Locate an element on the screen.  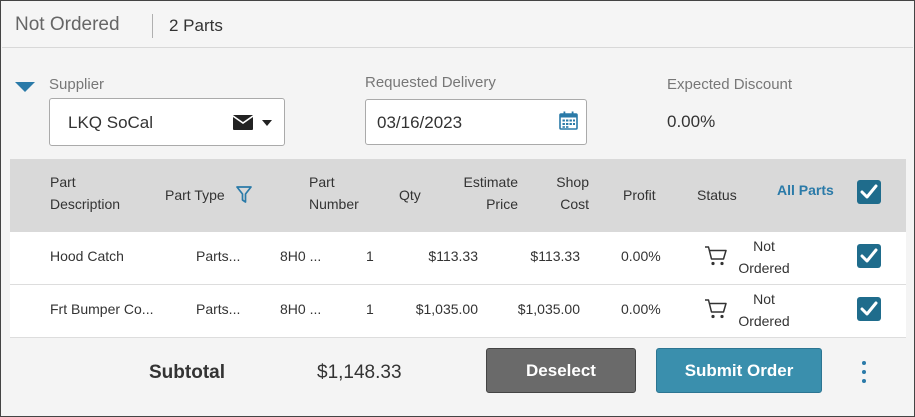
col-estimate-price: Estimate Price is located at coordinates (478, 193).